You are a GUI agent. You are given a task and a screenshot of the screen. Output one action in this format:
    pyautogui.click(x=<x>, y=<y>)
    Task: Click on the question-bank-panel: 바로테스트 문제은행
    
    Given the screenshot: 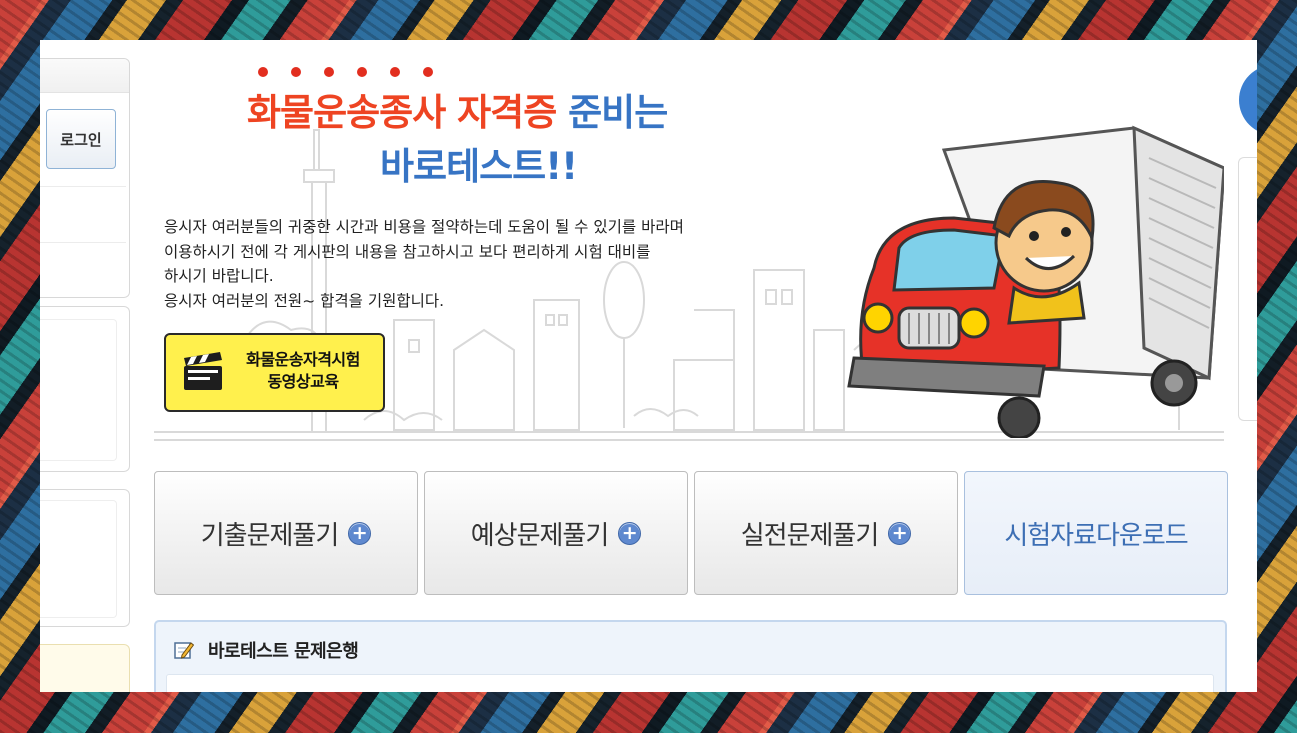 What is the action you would take?
    pyautogui.click(x=690, y=656)
    